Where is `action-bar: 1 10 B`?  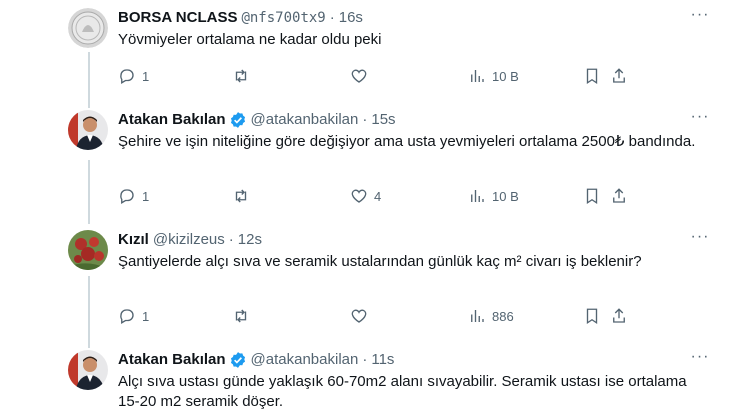 action-bar: 1 10 B is located at coordinates (414, 76).